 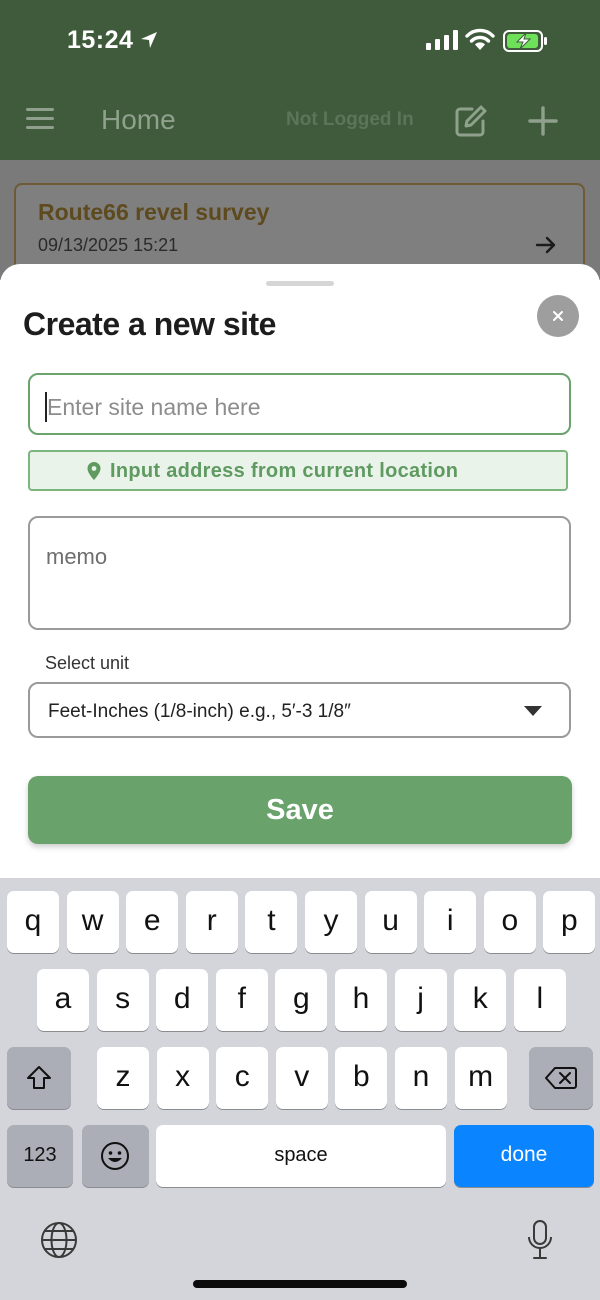 What do you see at coordinates (63, 1000) in the screenshot?
I see `key-a: a` at bounding box center [63, 1000].